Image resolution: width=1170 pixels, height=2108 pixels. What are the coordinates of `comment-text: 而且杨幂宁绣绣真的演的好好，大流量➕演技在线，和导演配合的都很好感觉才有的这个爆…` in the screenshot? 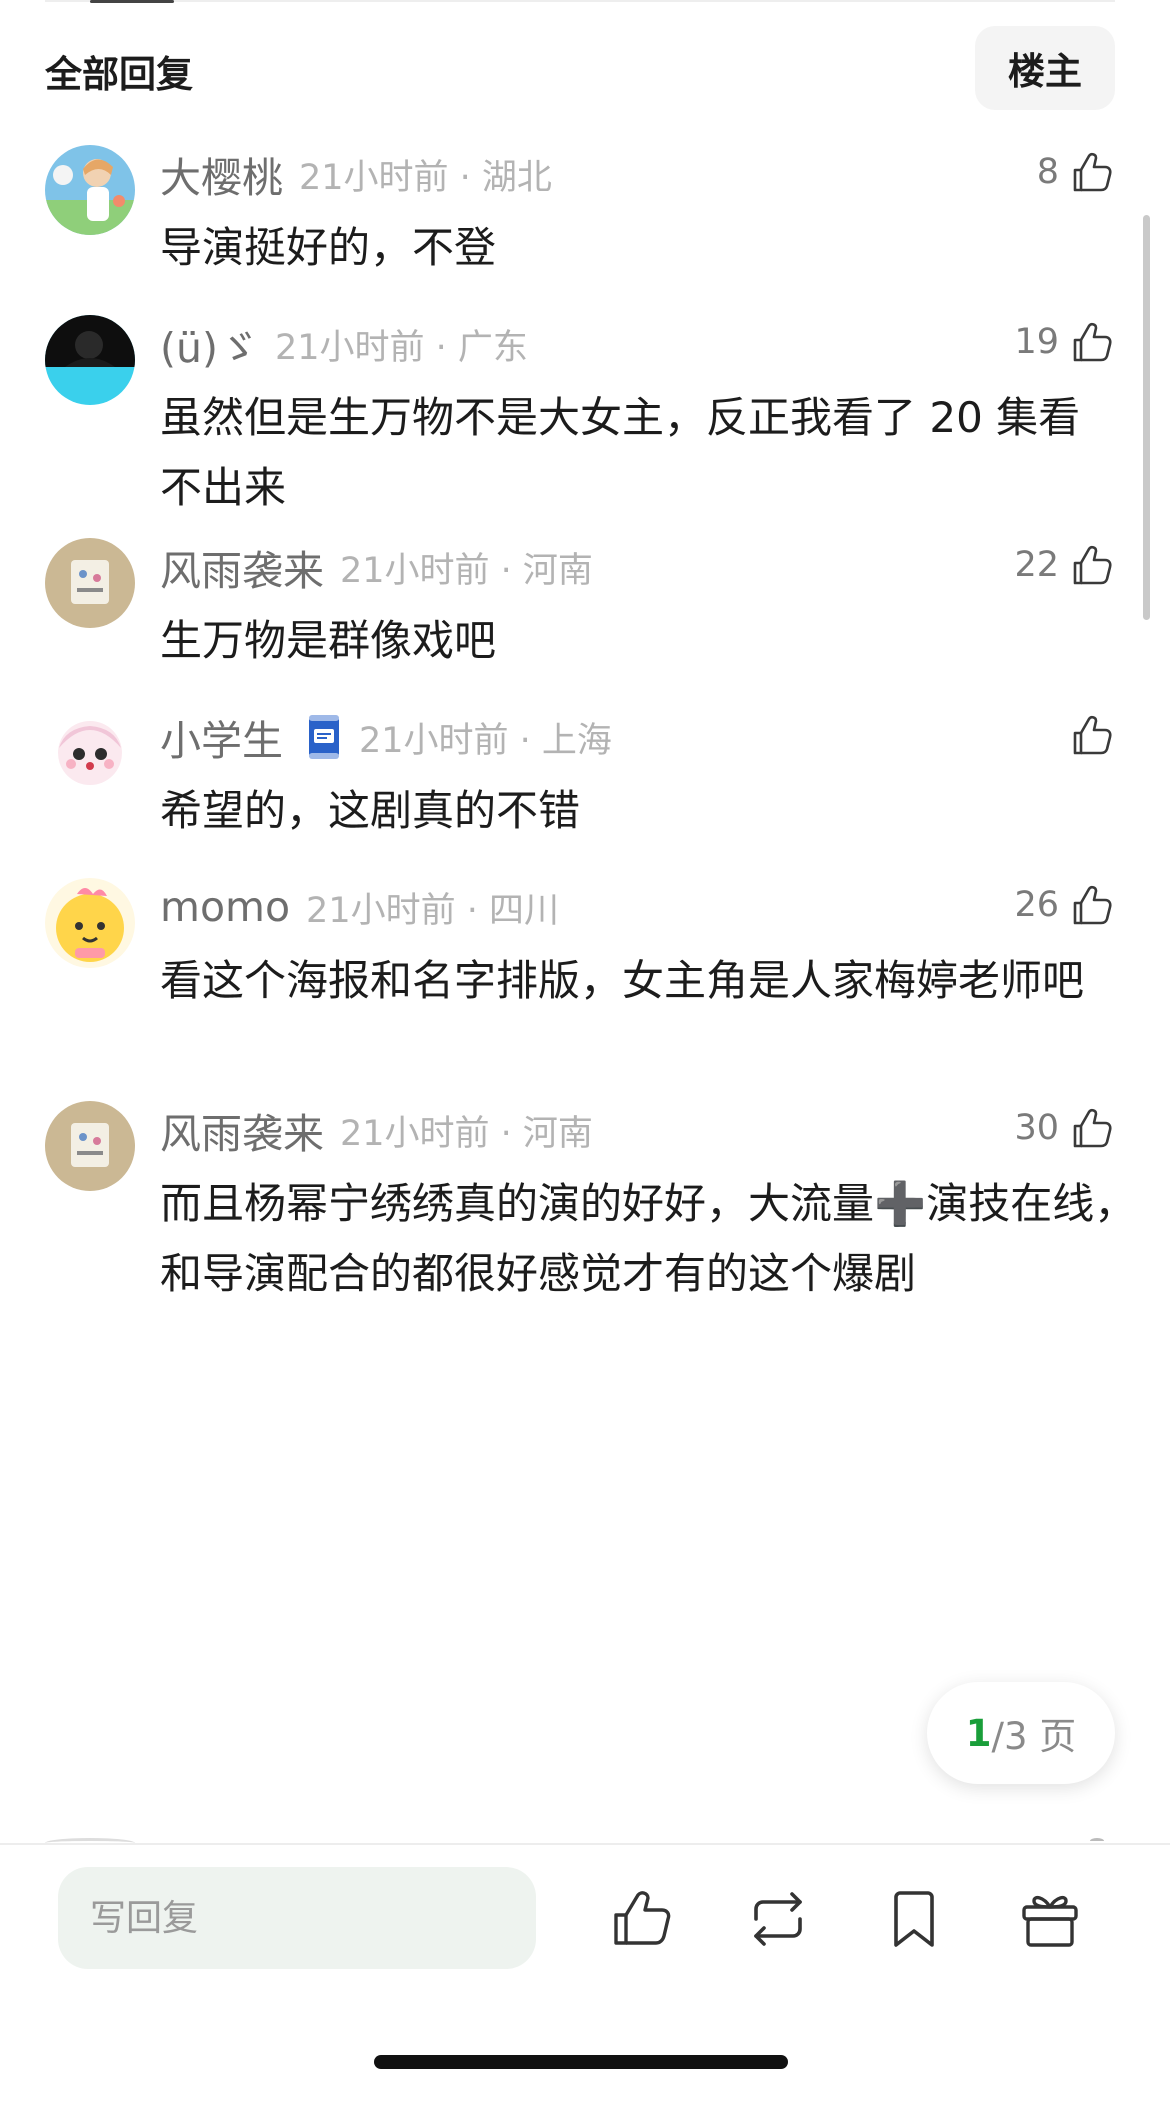 It's located at (648, 1238).